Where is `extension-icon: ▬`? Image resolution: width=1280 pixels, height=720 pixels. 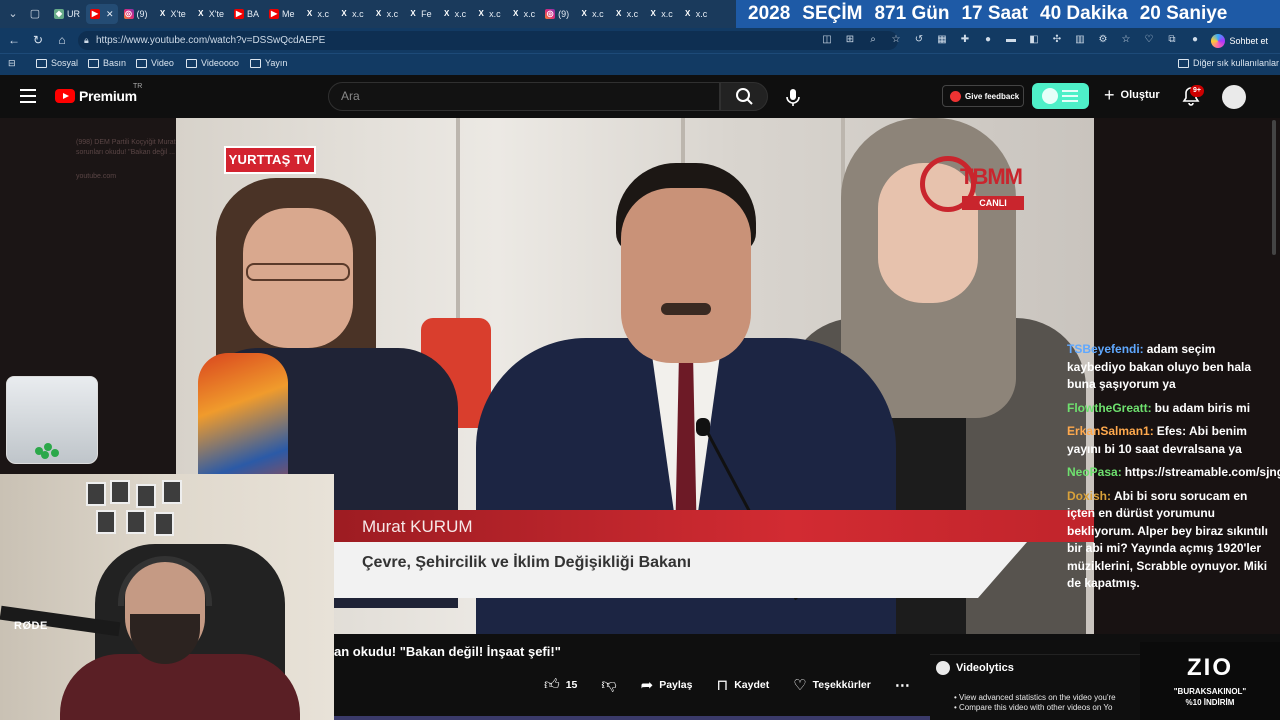
extension-icon: ▬ is located at coordinates (1011, 40).